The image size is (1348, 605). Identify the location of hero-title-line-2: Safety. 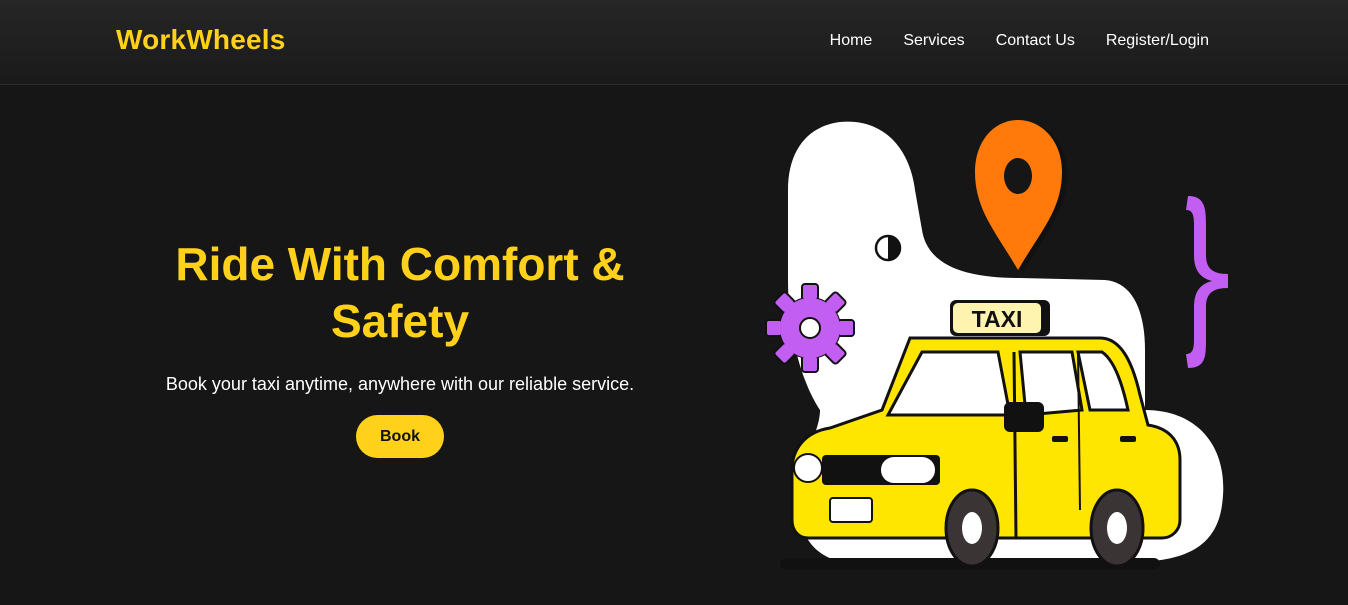
(400, 321).